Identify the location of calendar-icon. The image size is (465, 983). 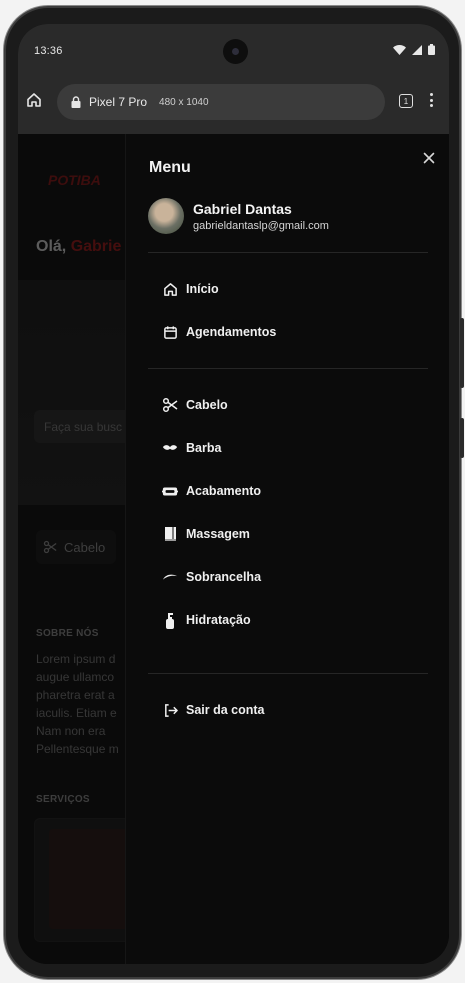
(170, 332).